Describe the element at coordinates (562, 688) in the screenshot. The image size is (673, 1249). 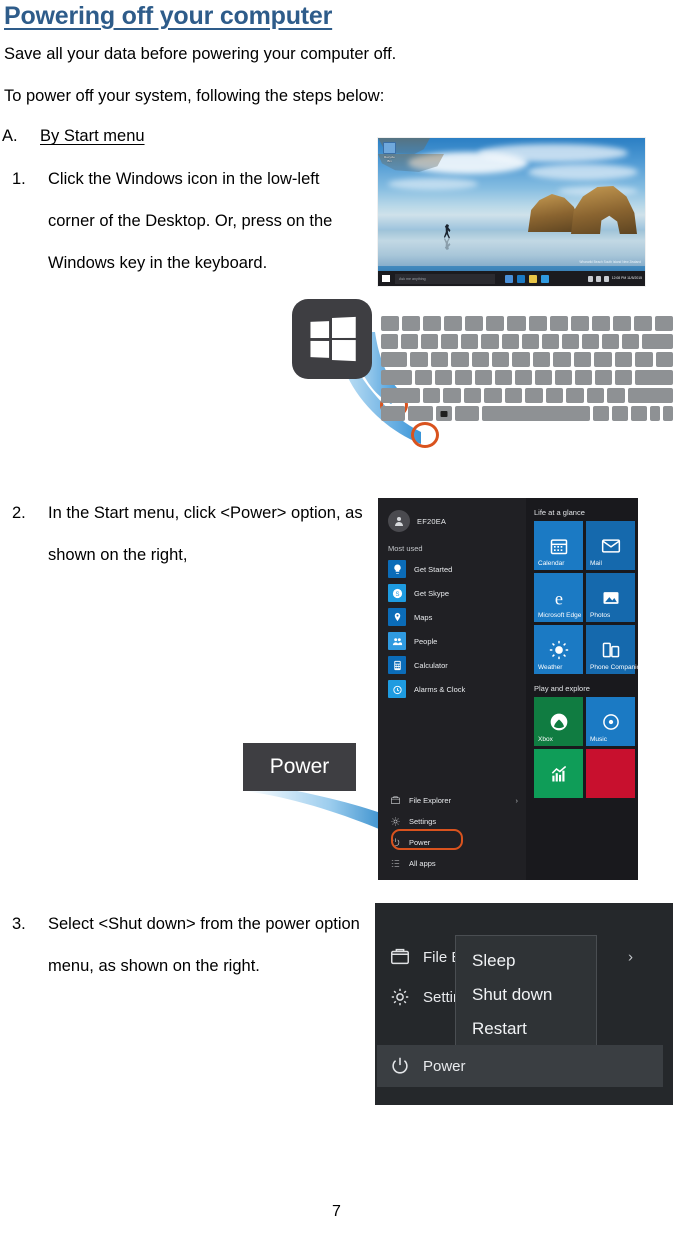
I see `tile-group-header: Play and explore` at that location.